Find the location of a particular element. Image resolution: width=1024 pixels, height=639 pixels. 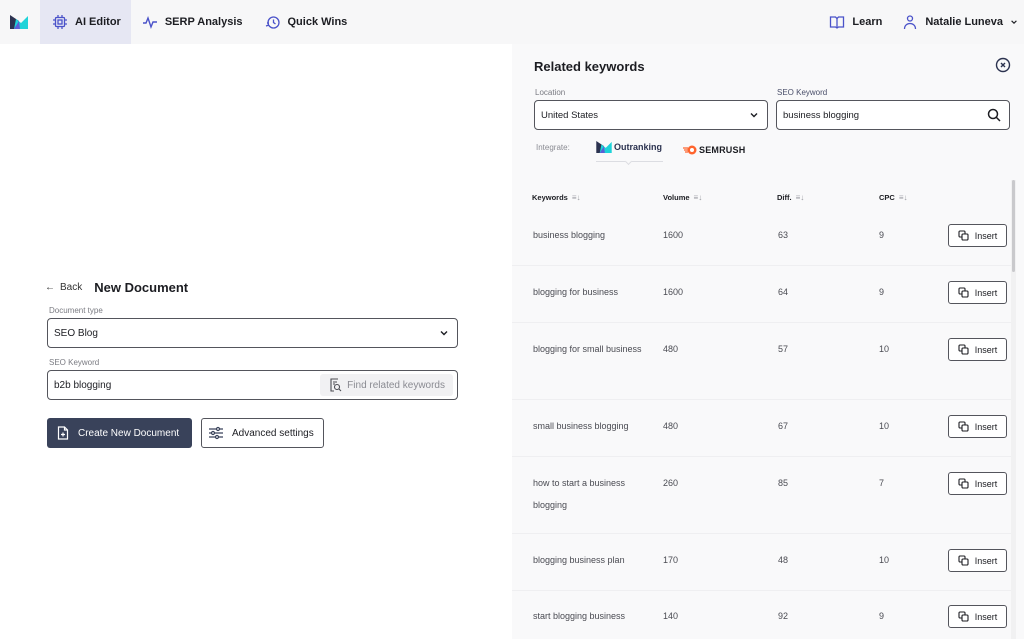

column-header-cpc: CPC ≡↓ is located at coordinates (893, 197).